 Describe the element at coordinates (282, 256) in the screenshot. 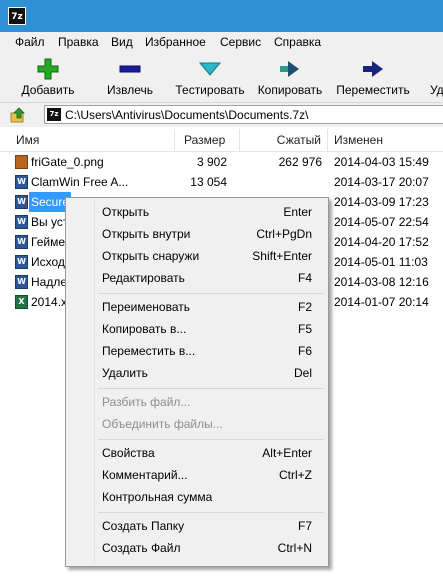

I see `menu-item-shortcut: Shift+Enter` at that location.